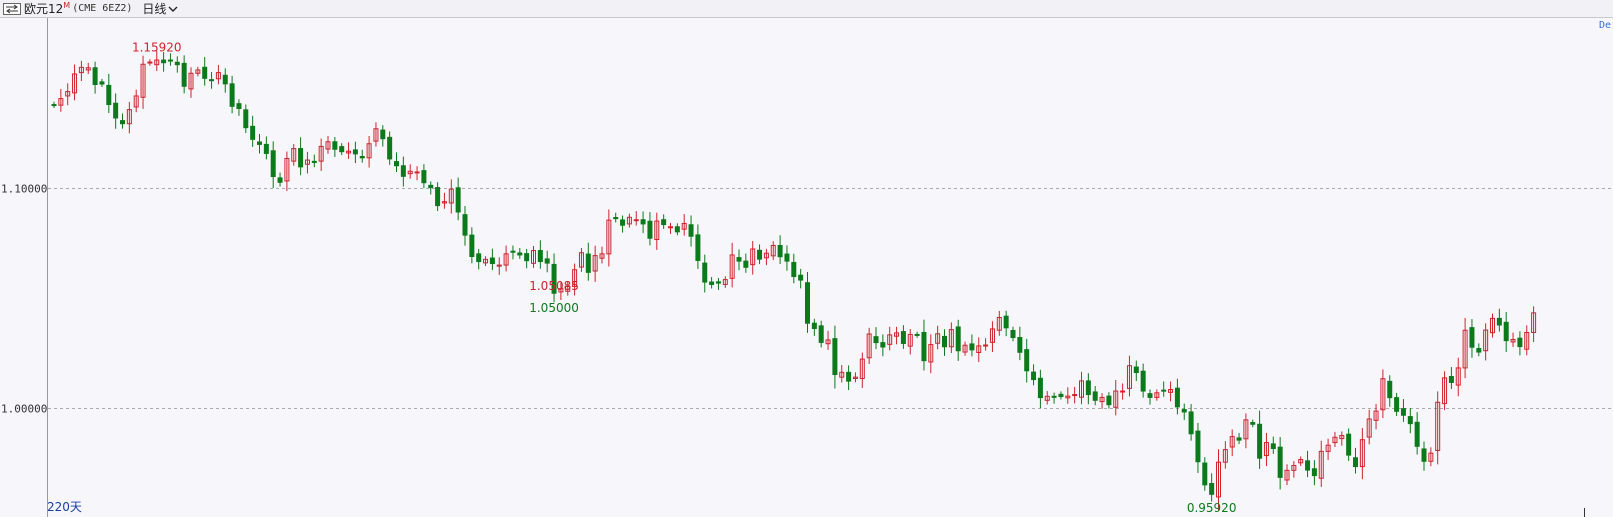 The height and width of the screenshot is (517, 1613). What do you see at coordinates (160, 8) in the screenshot?
I see `period-selector: 日线` at bounding box center [160, 8].